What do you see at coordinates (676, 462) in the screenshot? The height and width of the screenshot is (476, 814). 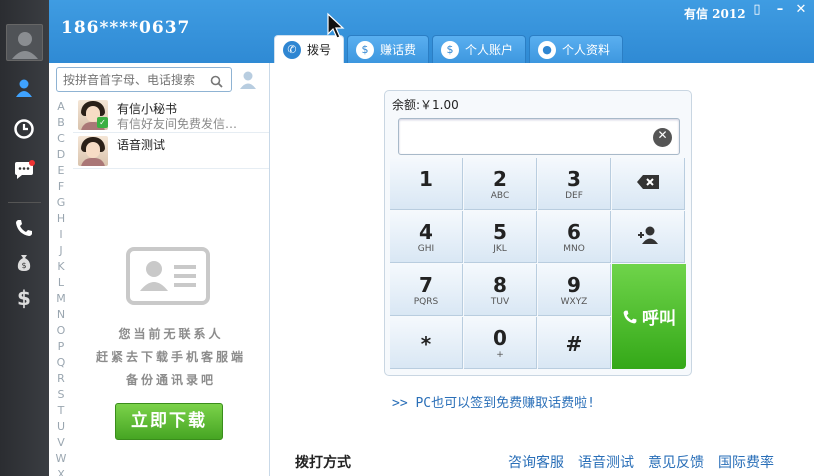 I see `link-feedback: 意见反馈` at bounding box center [676, 462].